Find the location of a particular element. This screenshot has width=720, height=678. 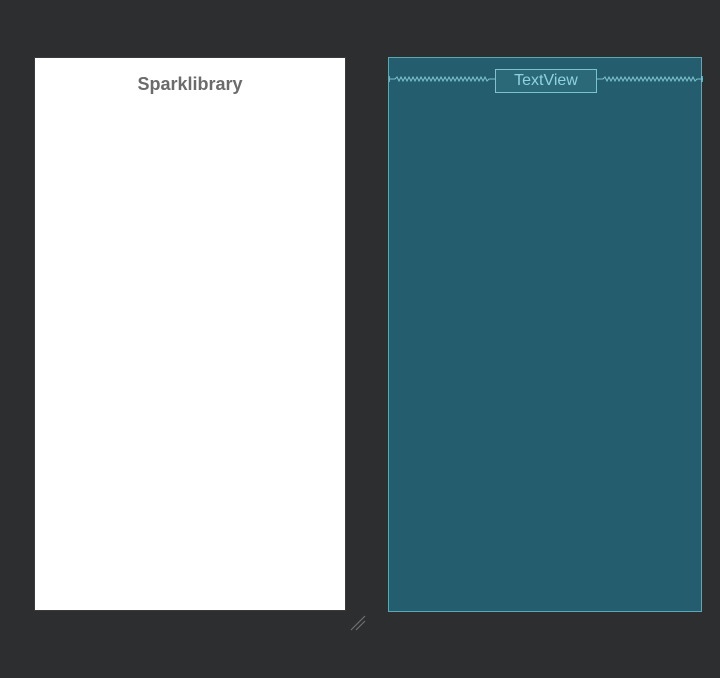

textview-label: TextView is located at coordinates (546, 80).